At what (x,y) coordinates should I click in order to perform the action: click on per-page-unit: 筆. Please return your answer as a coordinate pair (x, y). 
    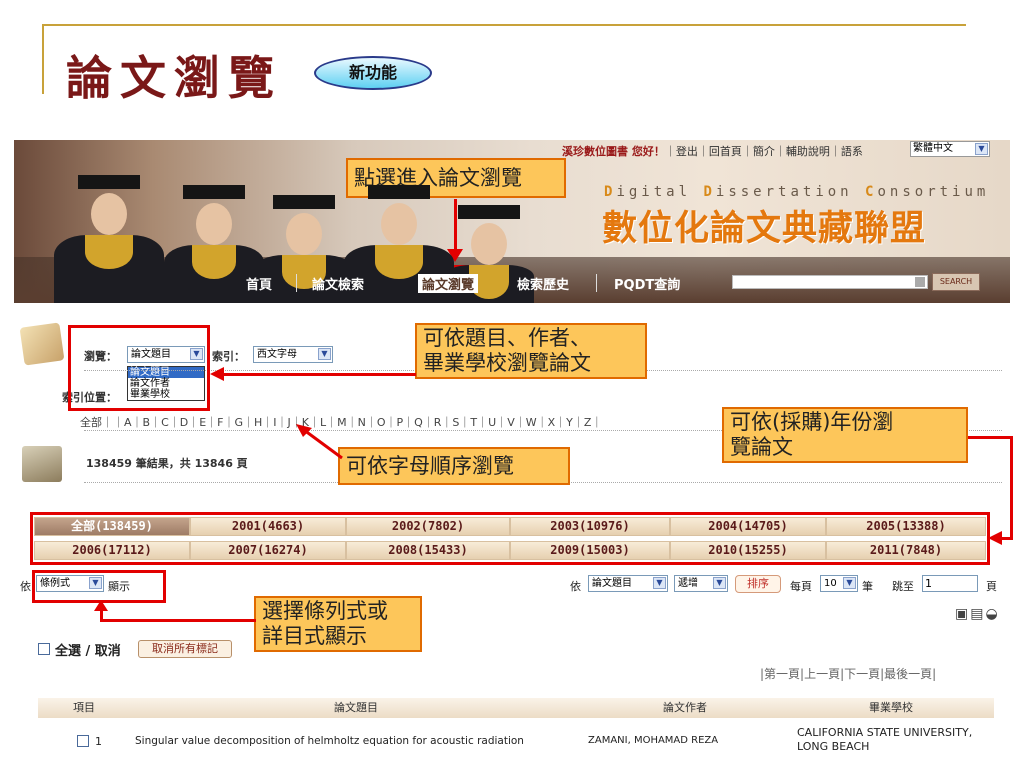
    Looking at the image, I should click on (867, 586).